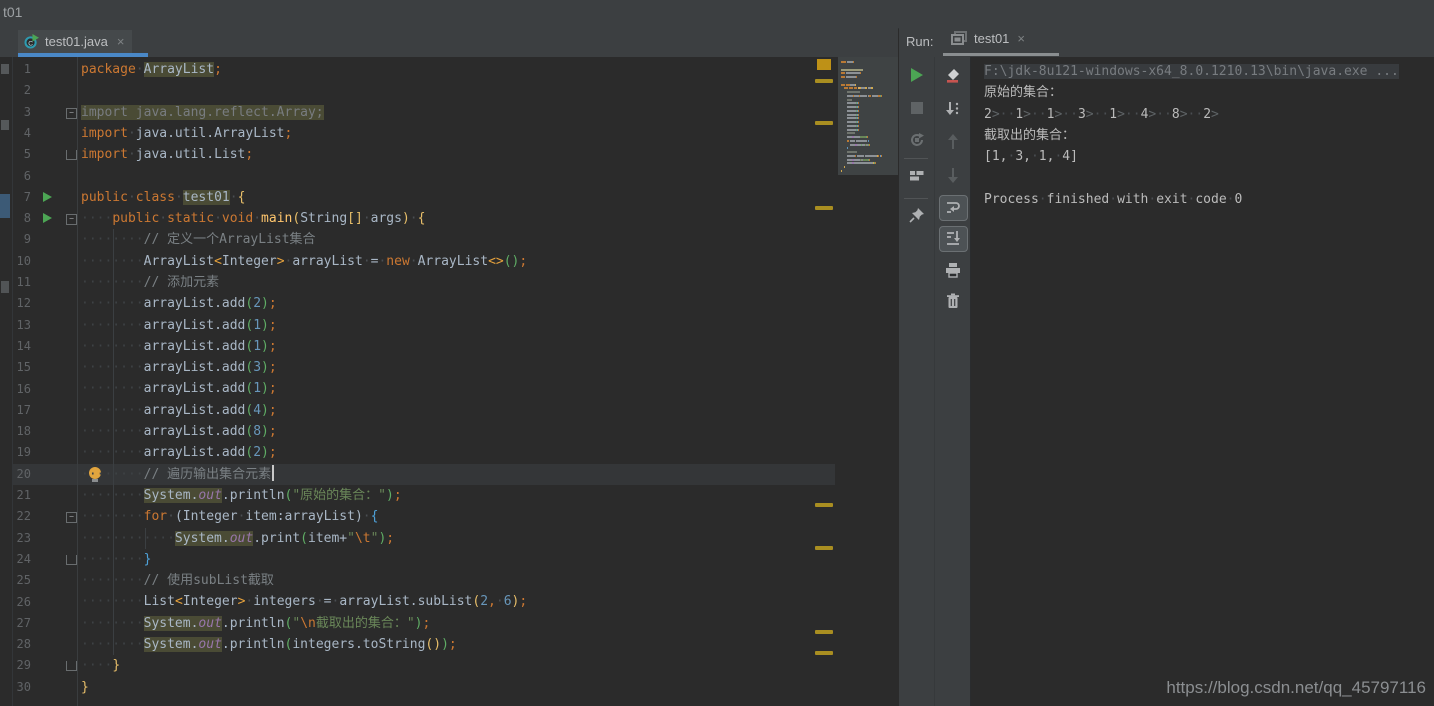 The width and height of the screenshot is (1434, 706). What do you see at coordinates (23, 282) in the screenshot?
I see `line-number: 11` at bounding box center [23, 282].